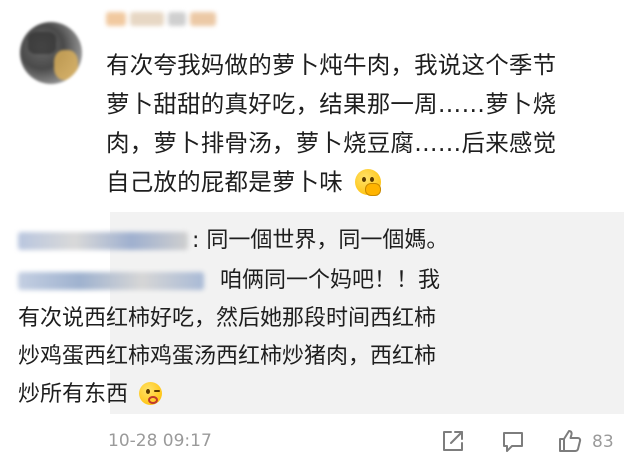 The image size is (640, 474). What do you see at coordinates (227, 318) in the screenshot?
I see `reply-line: 有次说西红柿好吃，然后她那段时间西红柿` at bounding box center [227, 318].